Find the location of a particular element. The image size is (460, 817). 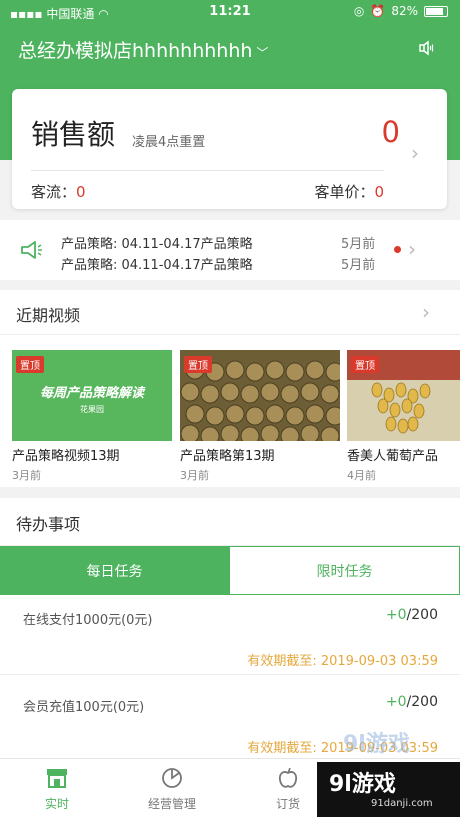

avg-price-stat: 客单价：0 is located at coordinates (349, 191).